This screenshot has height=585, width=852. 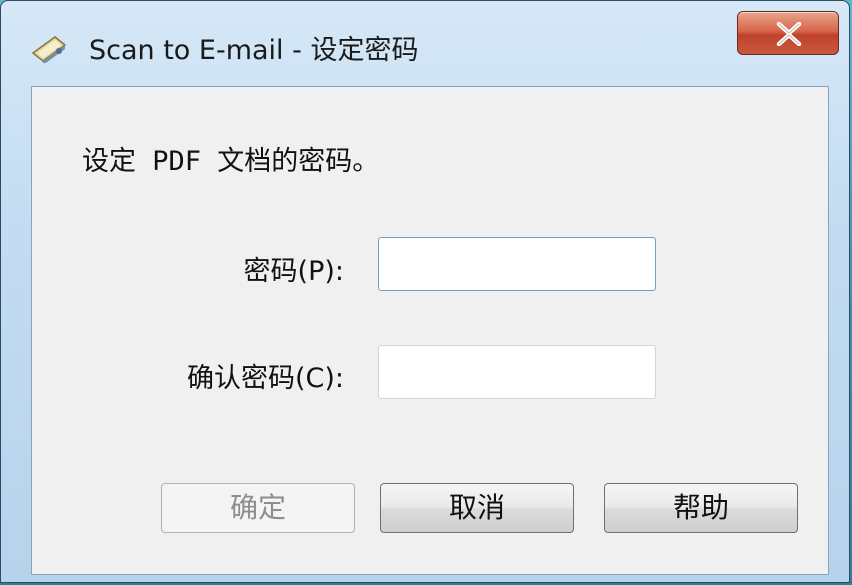 What do you see at coordinates (258, 508) in the screenshot?
I see `ok-button: 确定` at bounding box center [258, 508].